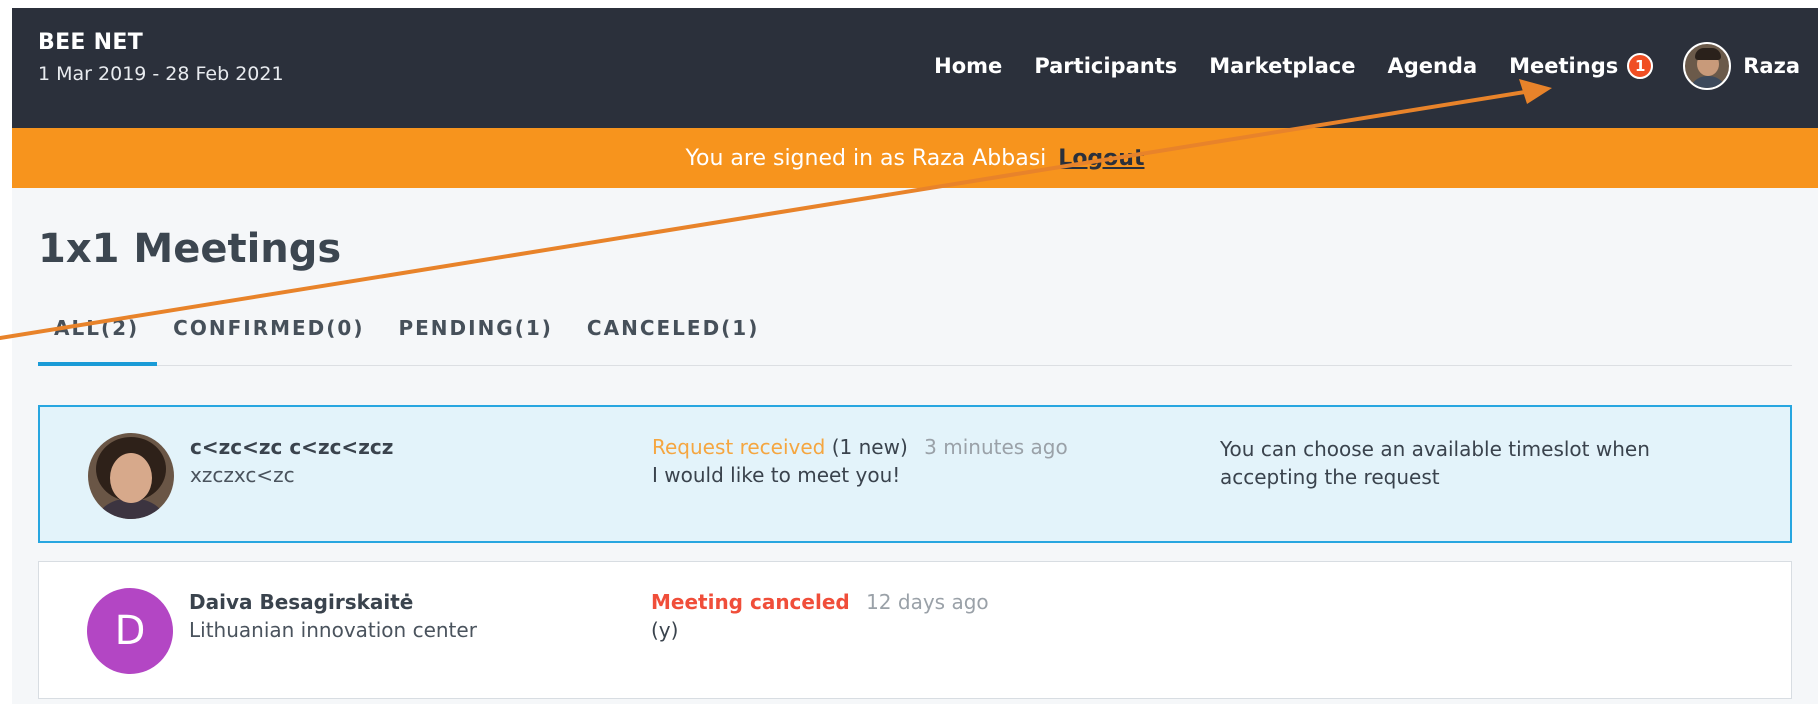 The image size is (1818, 704). What do you see at coordinates (1564, 66) in the screenshot?
I see `nav-meetings-label: Meetings` at bounding box center [1564, 66].